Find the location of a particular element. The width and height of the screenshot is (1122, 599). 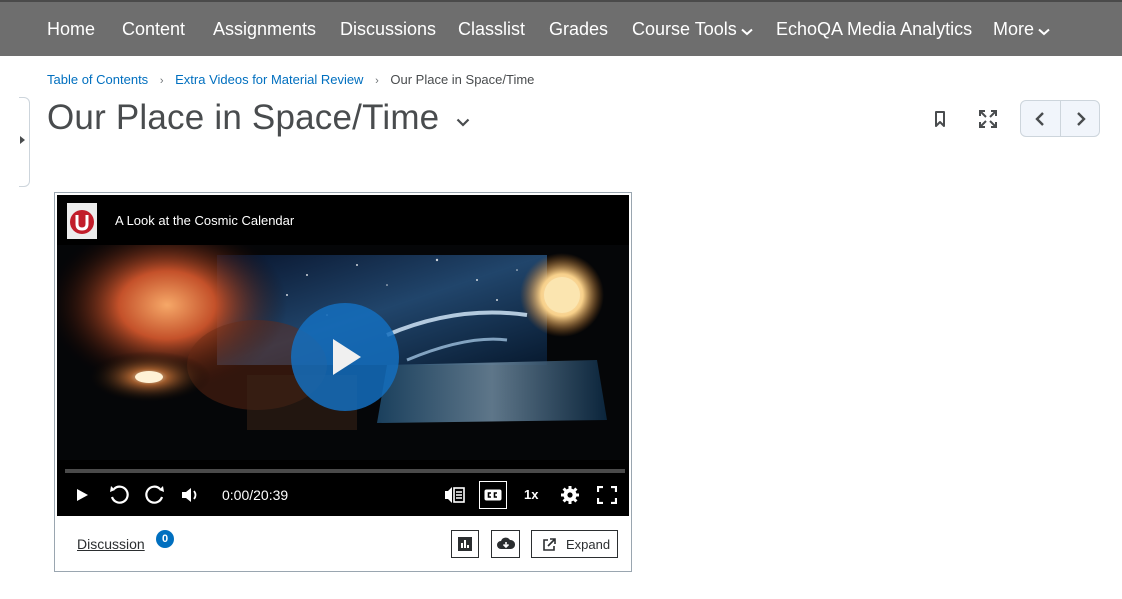

channel-logo is located at coordinates (82, 221).